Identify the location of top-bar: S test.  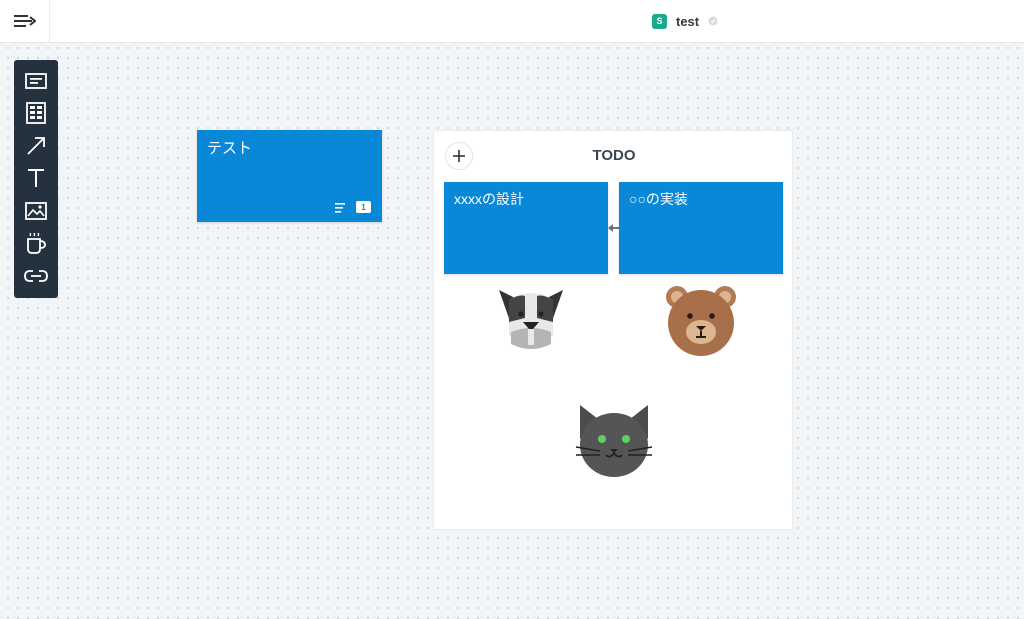
(512, 21).